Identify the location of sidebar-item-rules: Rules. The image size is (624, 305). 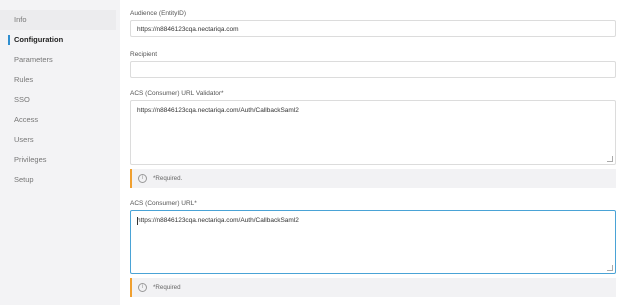
(58, 80).